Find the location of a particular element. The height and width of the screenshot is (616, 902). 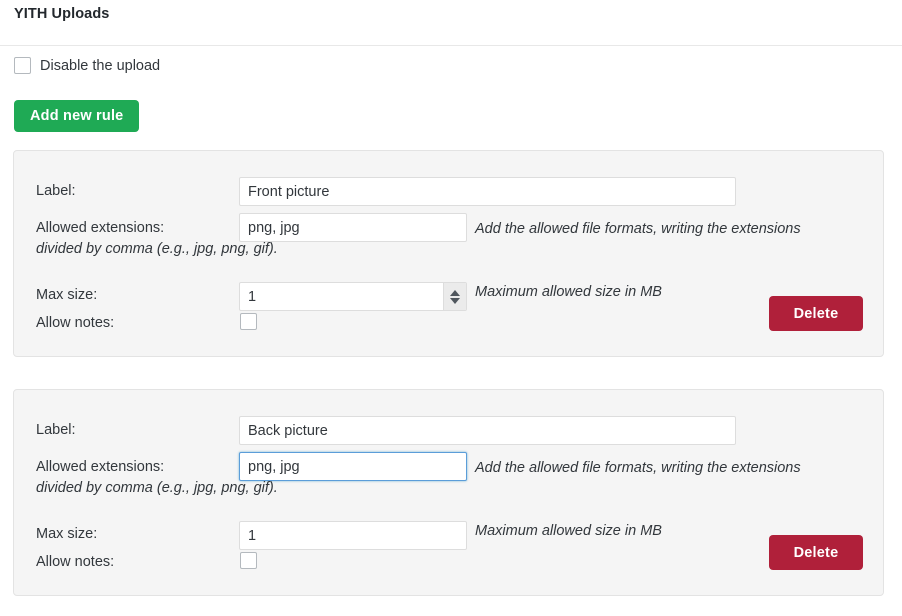

disable-upload-checkbox is located at coordinates (22, 65).